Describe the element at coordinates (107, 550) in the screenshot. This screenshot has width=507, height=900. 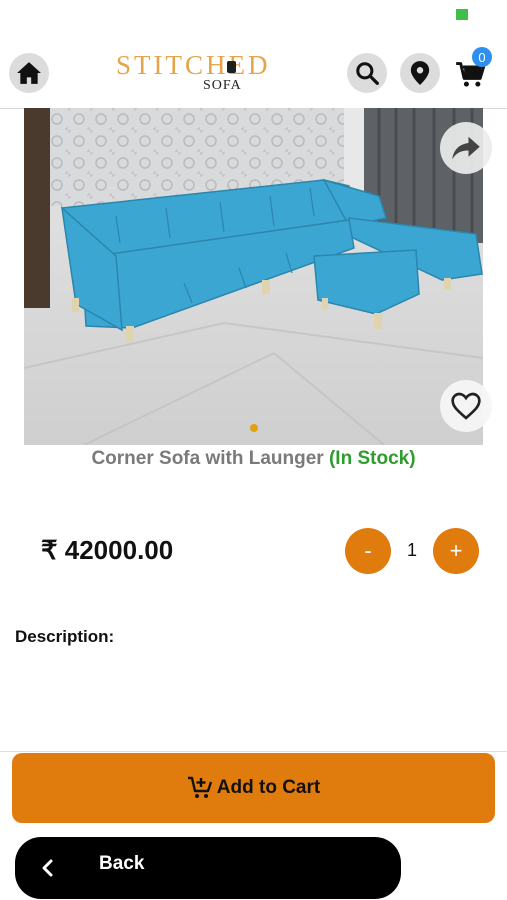
I see `product-price: ₹ 42000.00` at that location.